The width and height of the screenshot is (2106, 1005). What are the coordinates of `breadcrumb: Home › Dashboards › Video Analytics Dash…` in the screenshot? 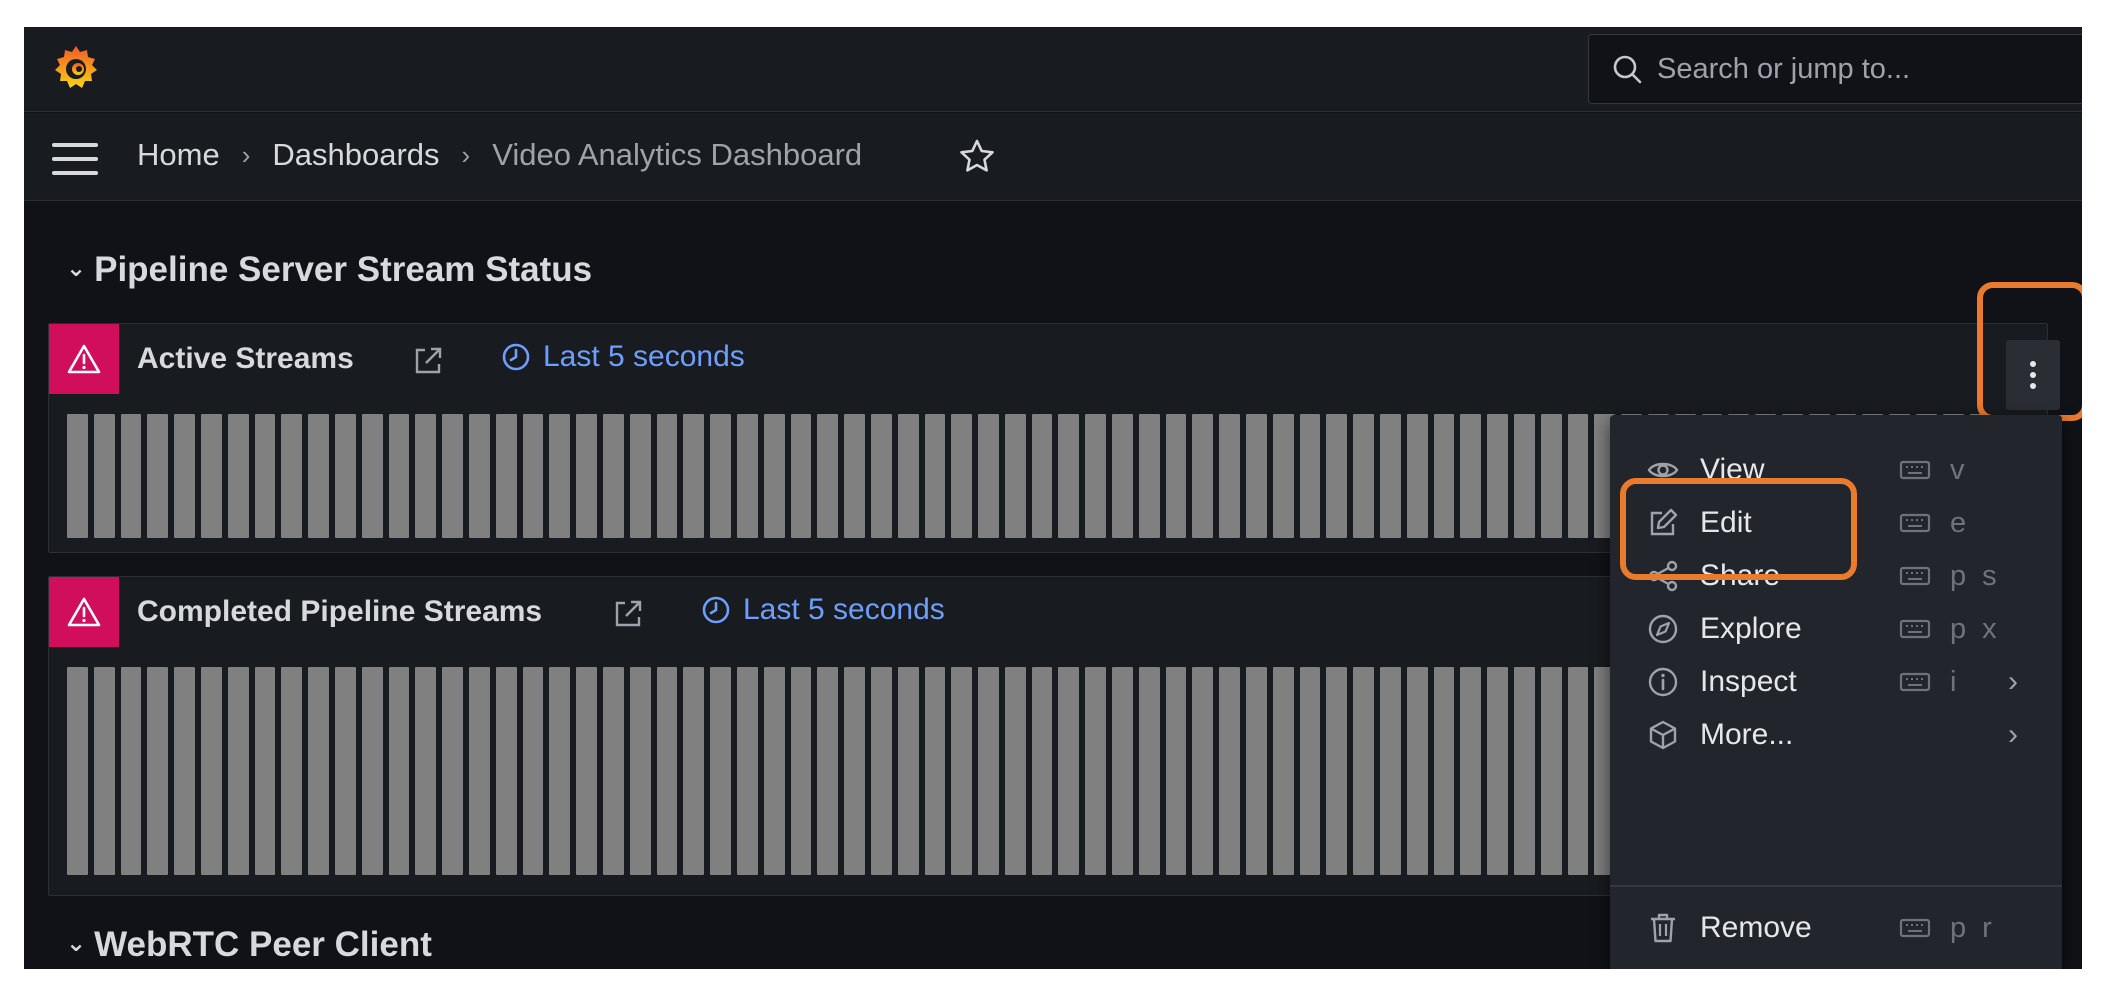 It's located at (499, 155).